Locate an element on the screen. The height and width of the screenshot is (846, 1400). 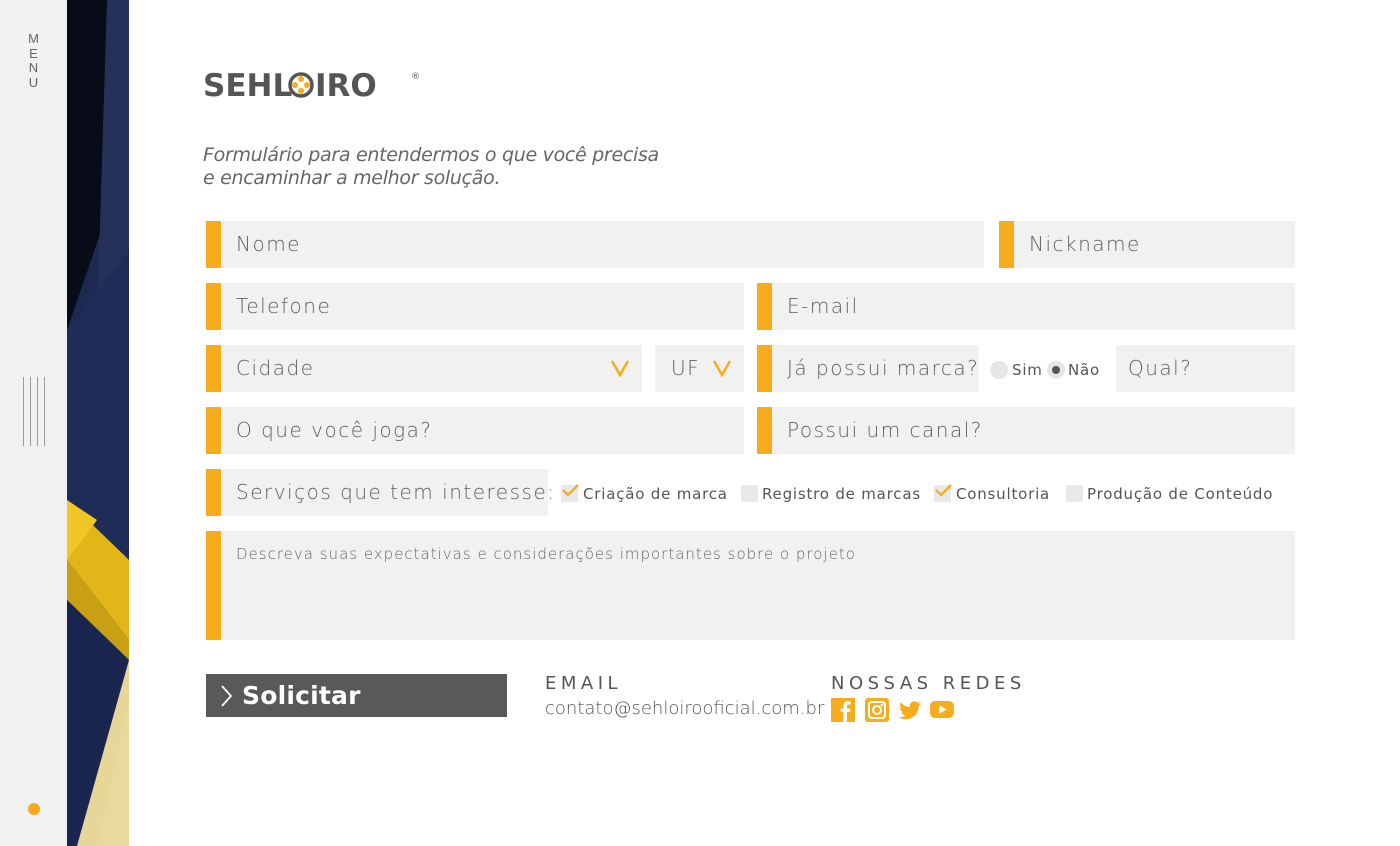
checkbox-criacao-de-marca is located at coordinates (570, 493).